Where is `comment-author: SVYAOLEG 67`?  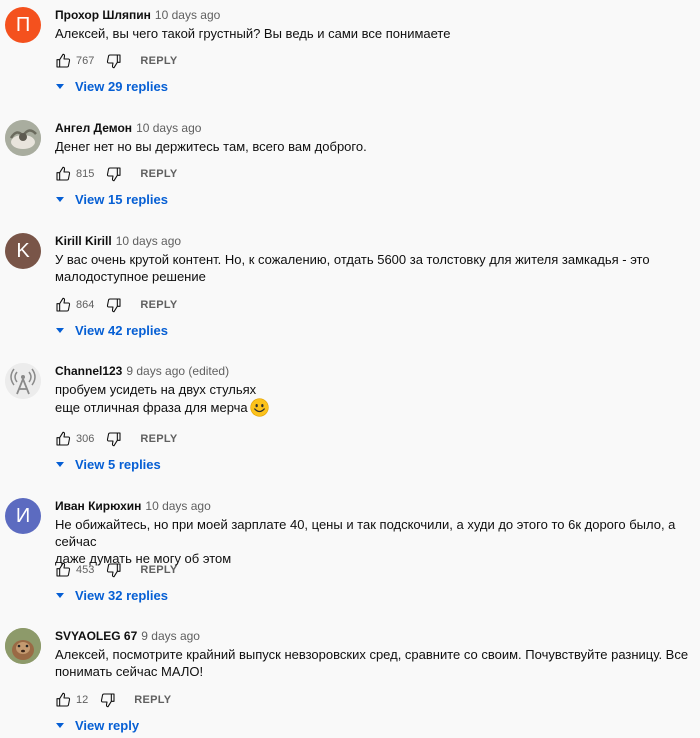
comment-author: SVYAOLEG 67 is located at coordinates (96, 636).